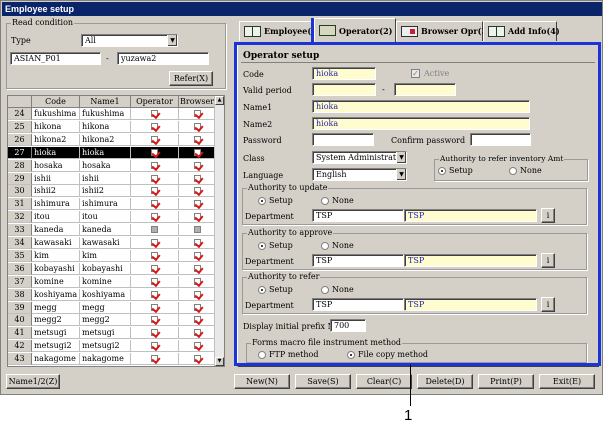 The width and height of the screenshot is (603, 435). I want to click on table-row: 27 hioka hioka, so click(116, 152).